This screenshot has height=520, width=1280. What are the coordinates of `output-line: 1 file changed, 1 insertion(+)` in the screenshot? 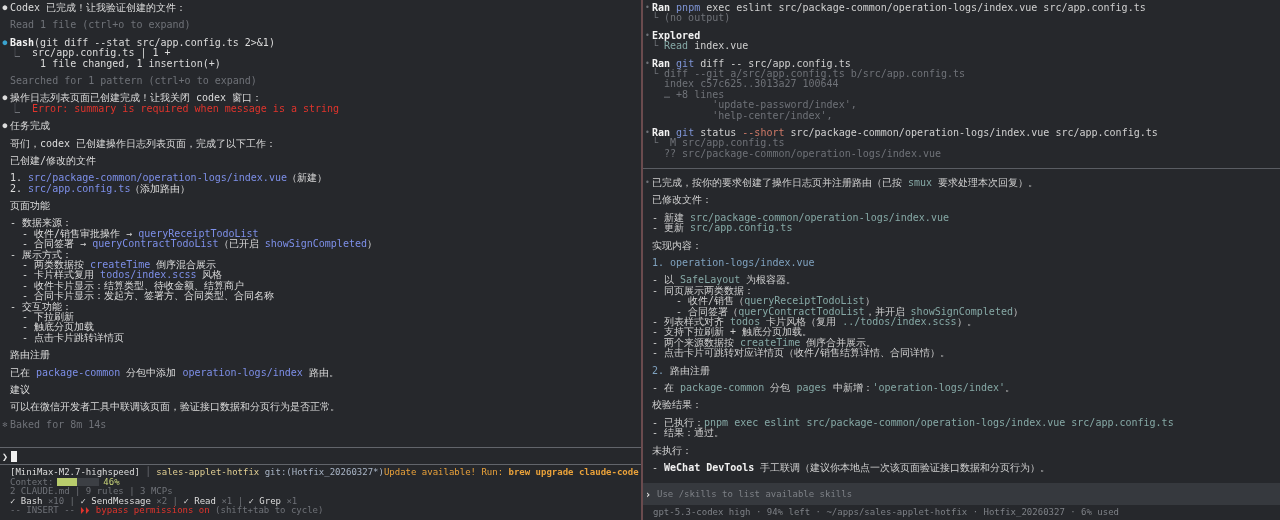 It's located at (130, 63).